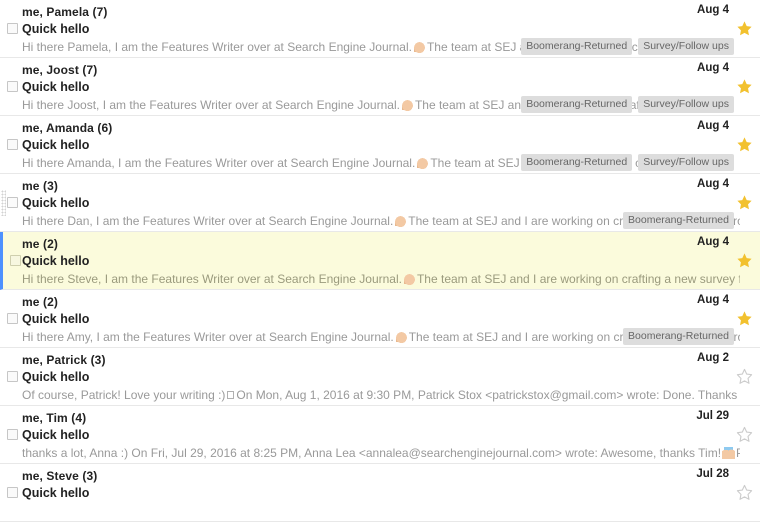 This screenshot has height=522, width=760. What do you see at coordinates (713, 358) in the screenshot?
I see `thread-date: Aug 2` at bounding box center [713, 358].